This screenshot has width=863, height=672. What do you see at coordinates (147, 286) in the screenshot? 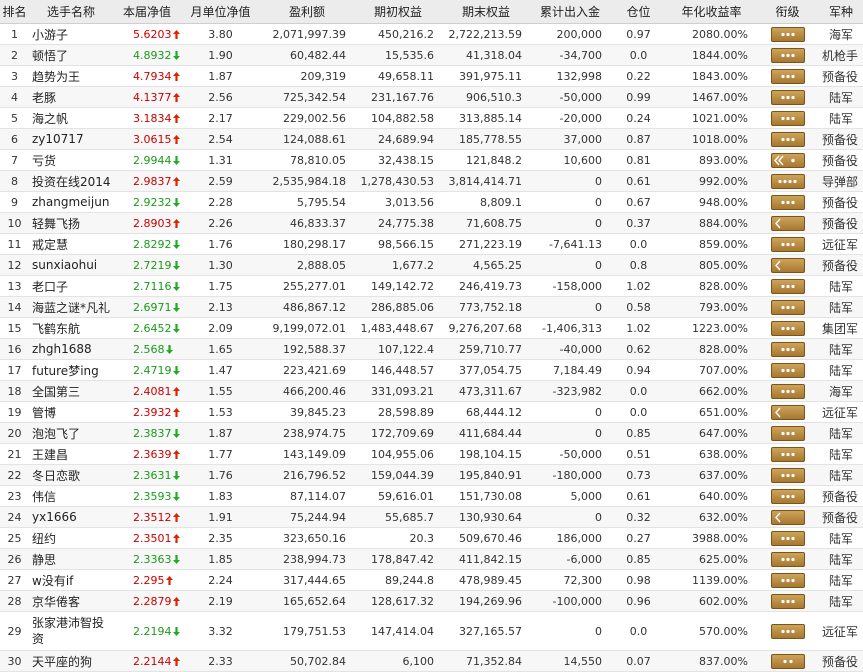
I see `nav-cell: 2.7116` at bounding box center [147, 286].